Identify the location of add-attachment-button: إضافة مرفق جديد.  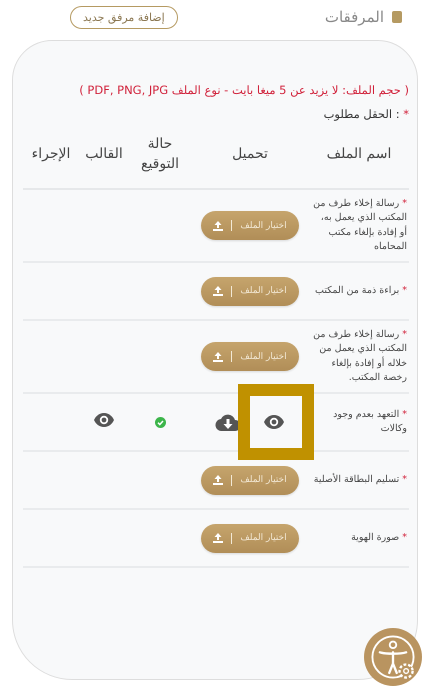
(124, 17).